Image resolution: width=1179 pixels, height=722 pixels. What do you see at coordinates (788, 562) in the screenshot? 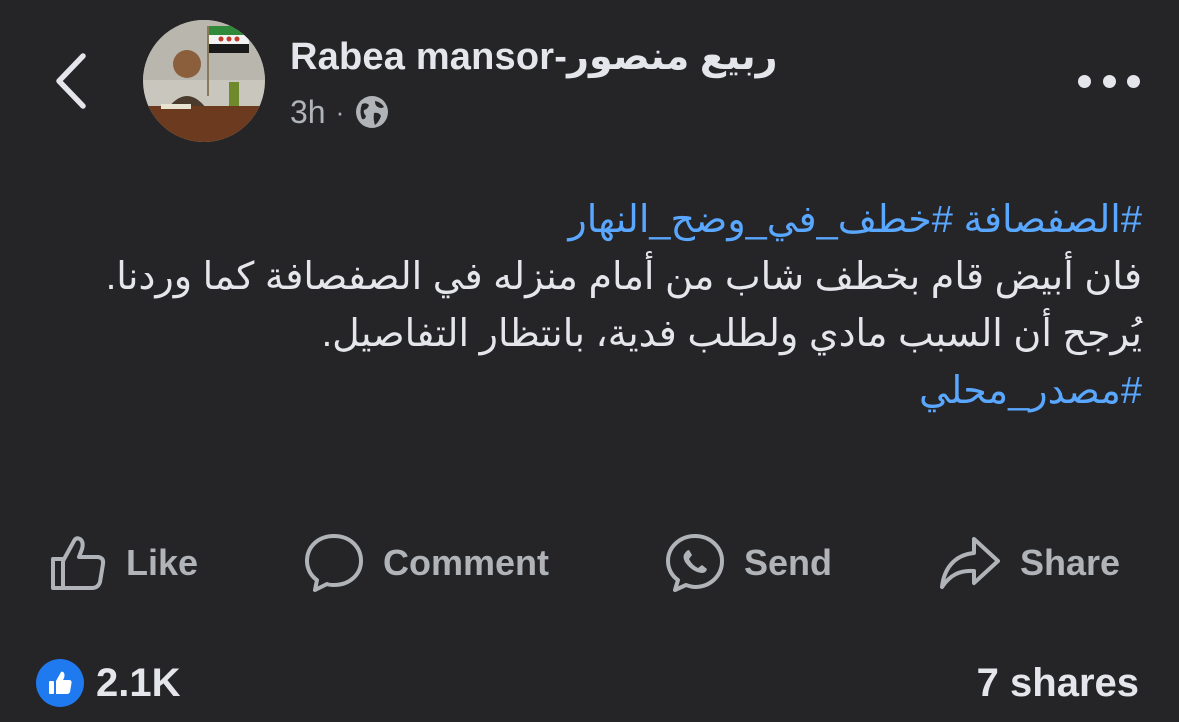
I see `send-label: Send` at bounding box center [788, 562].